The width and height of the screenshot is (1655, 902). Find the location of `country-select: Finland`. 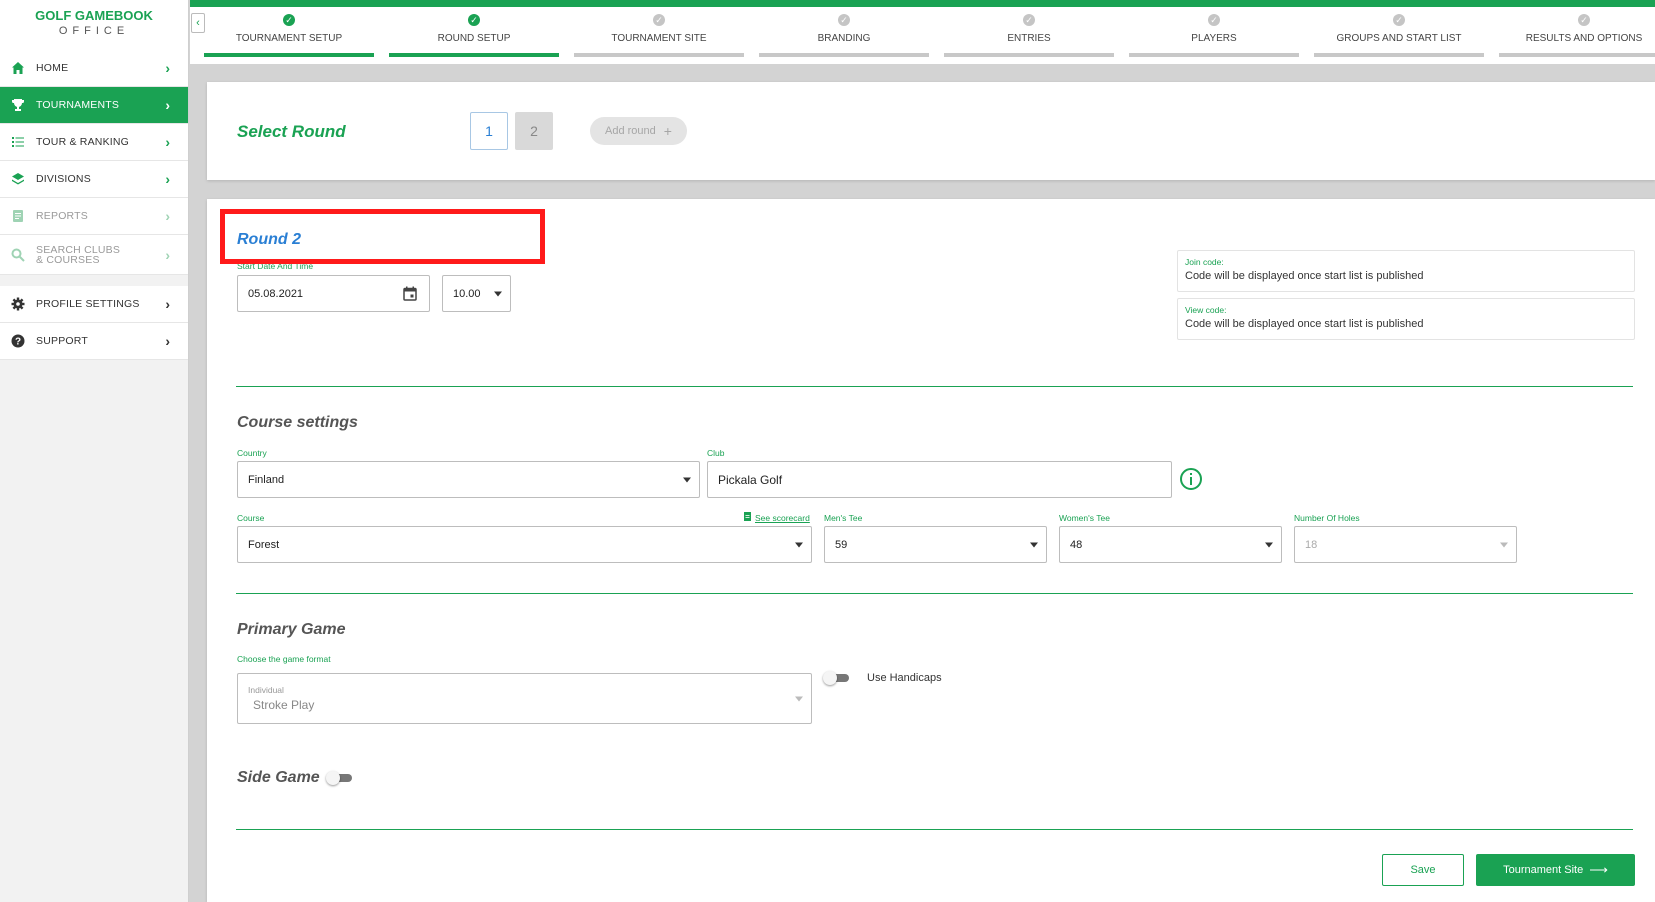

country-select: Finland is located at coordinates (468, 479).